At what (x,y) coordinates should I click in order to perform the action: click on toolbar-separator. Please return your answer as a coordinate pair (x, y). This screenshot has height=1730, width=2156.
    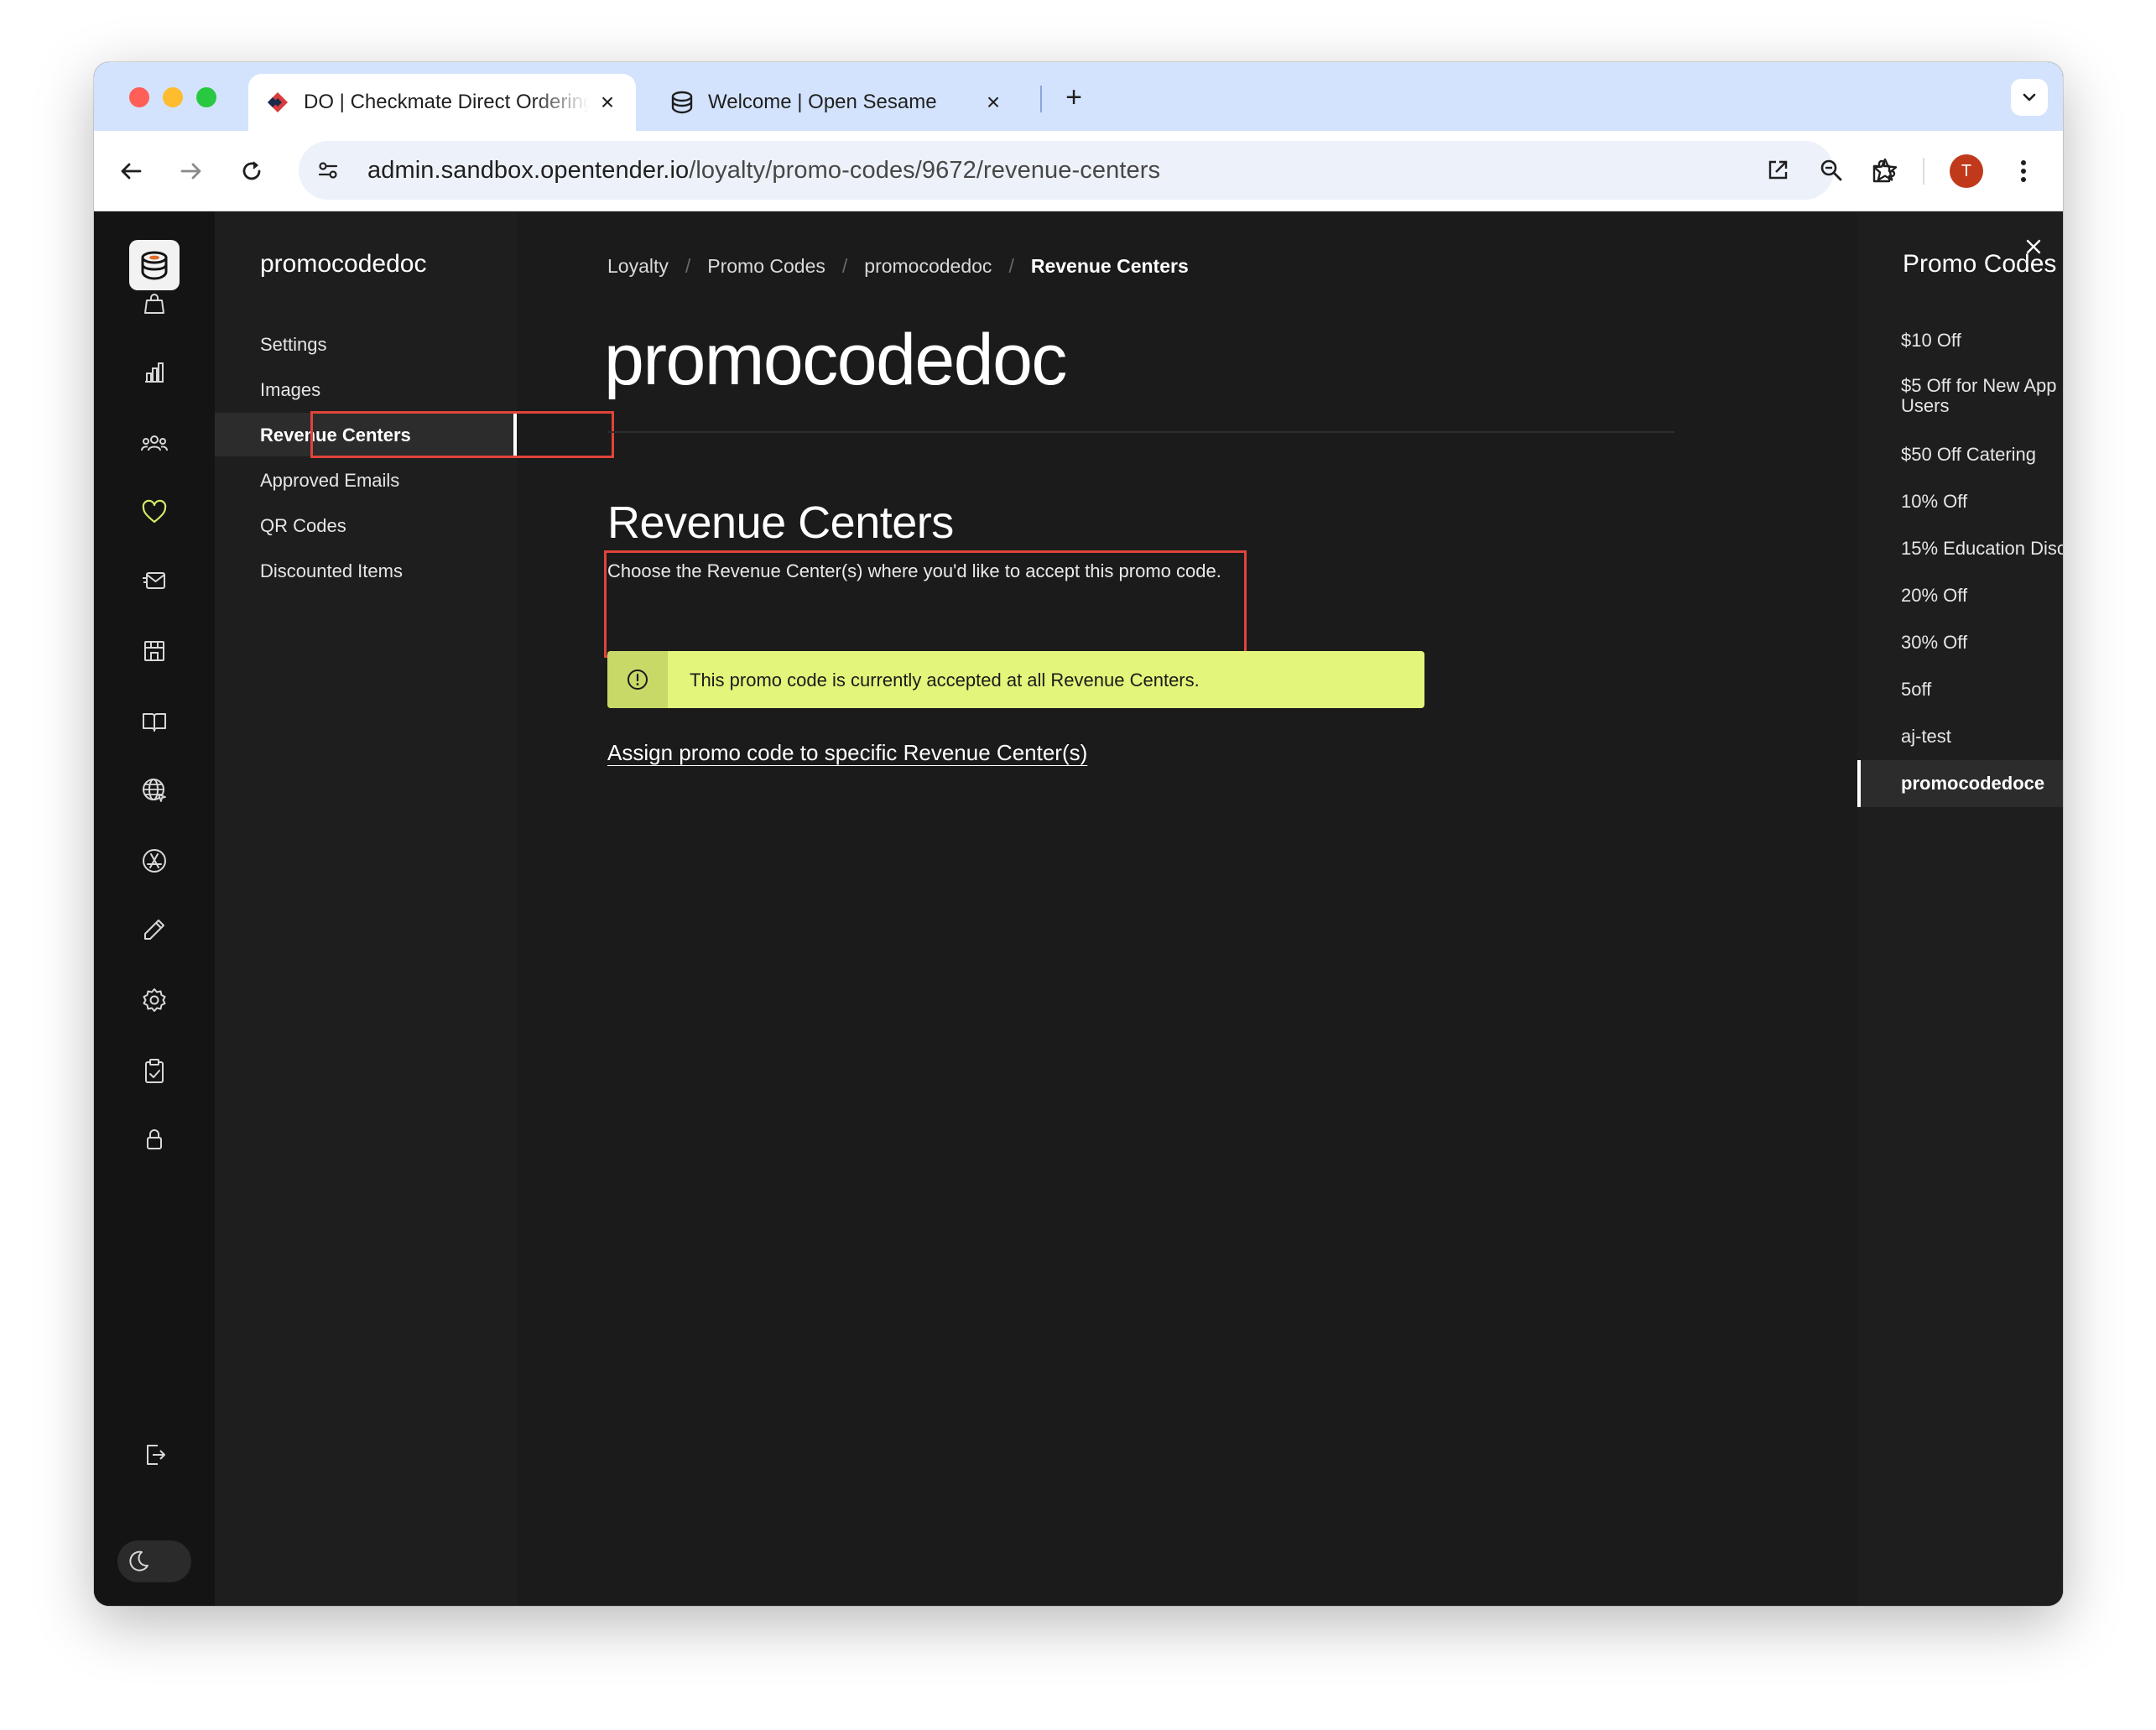
    Looking at the image, I should click on (1923, 171).